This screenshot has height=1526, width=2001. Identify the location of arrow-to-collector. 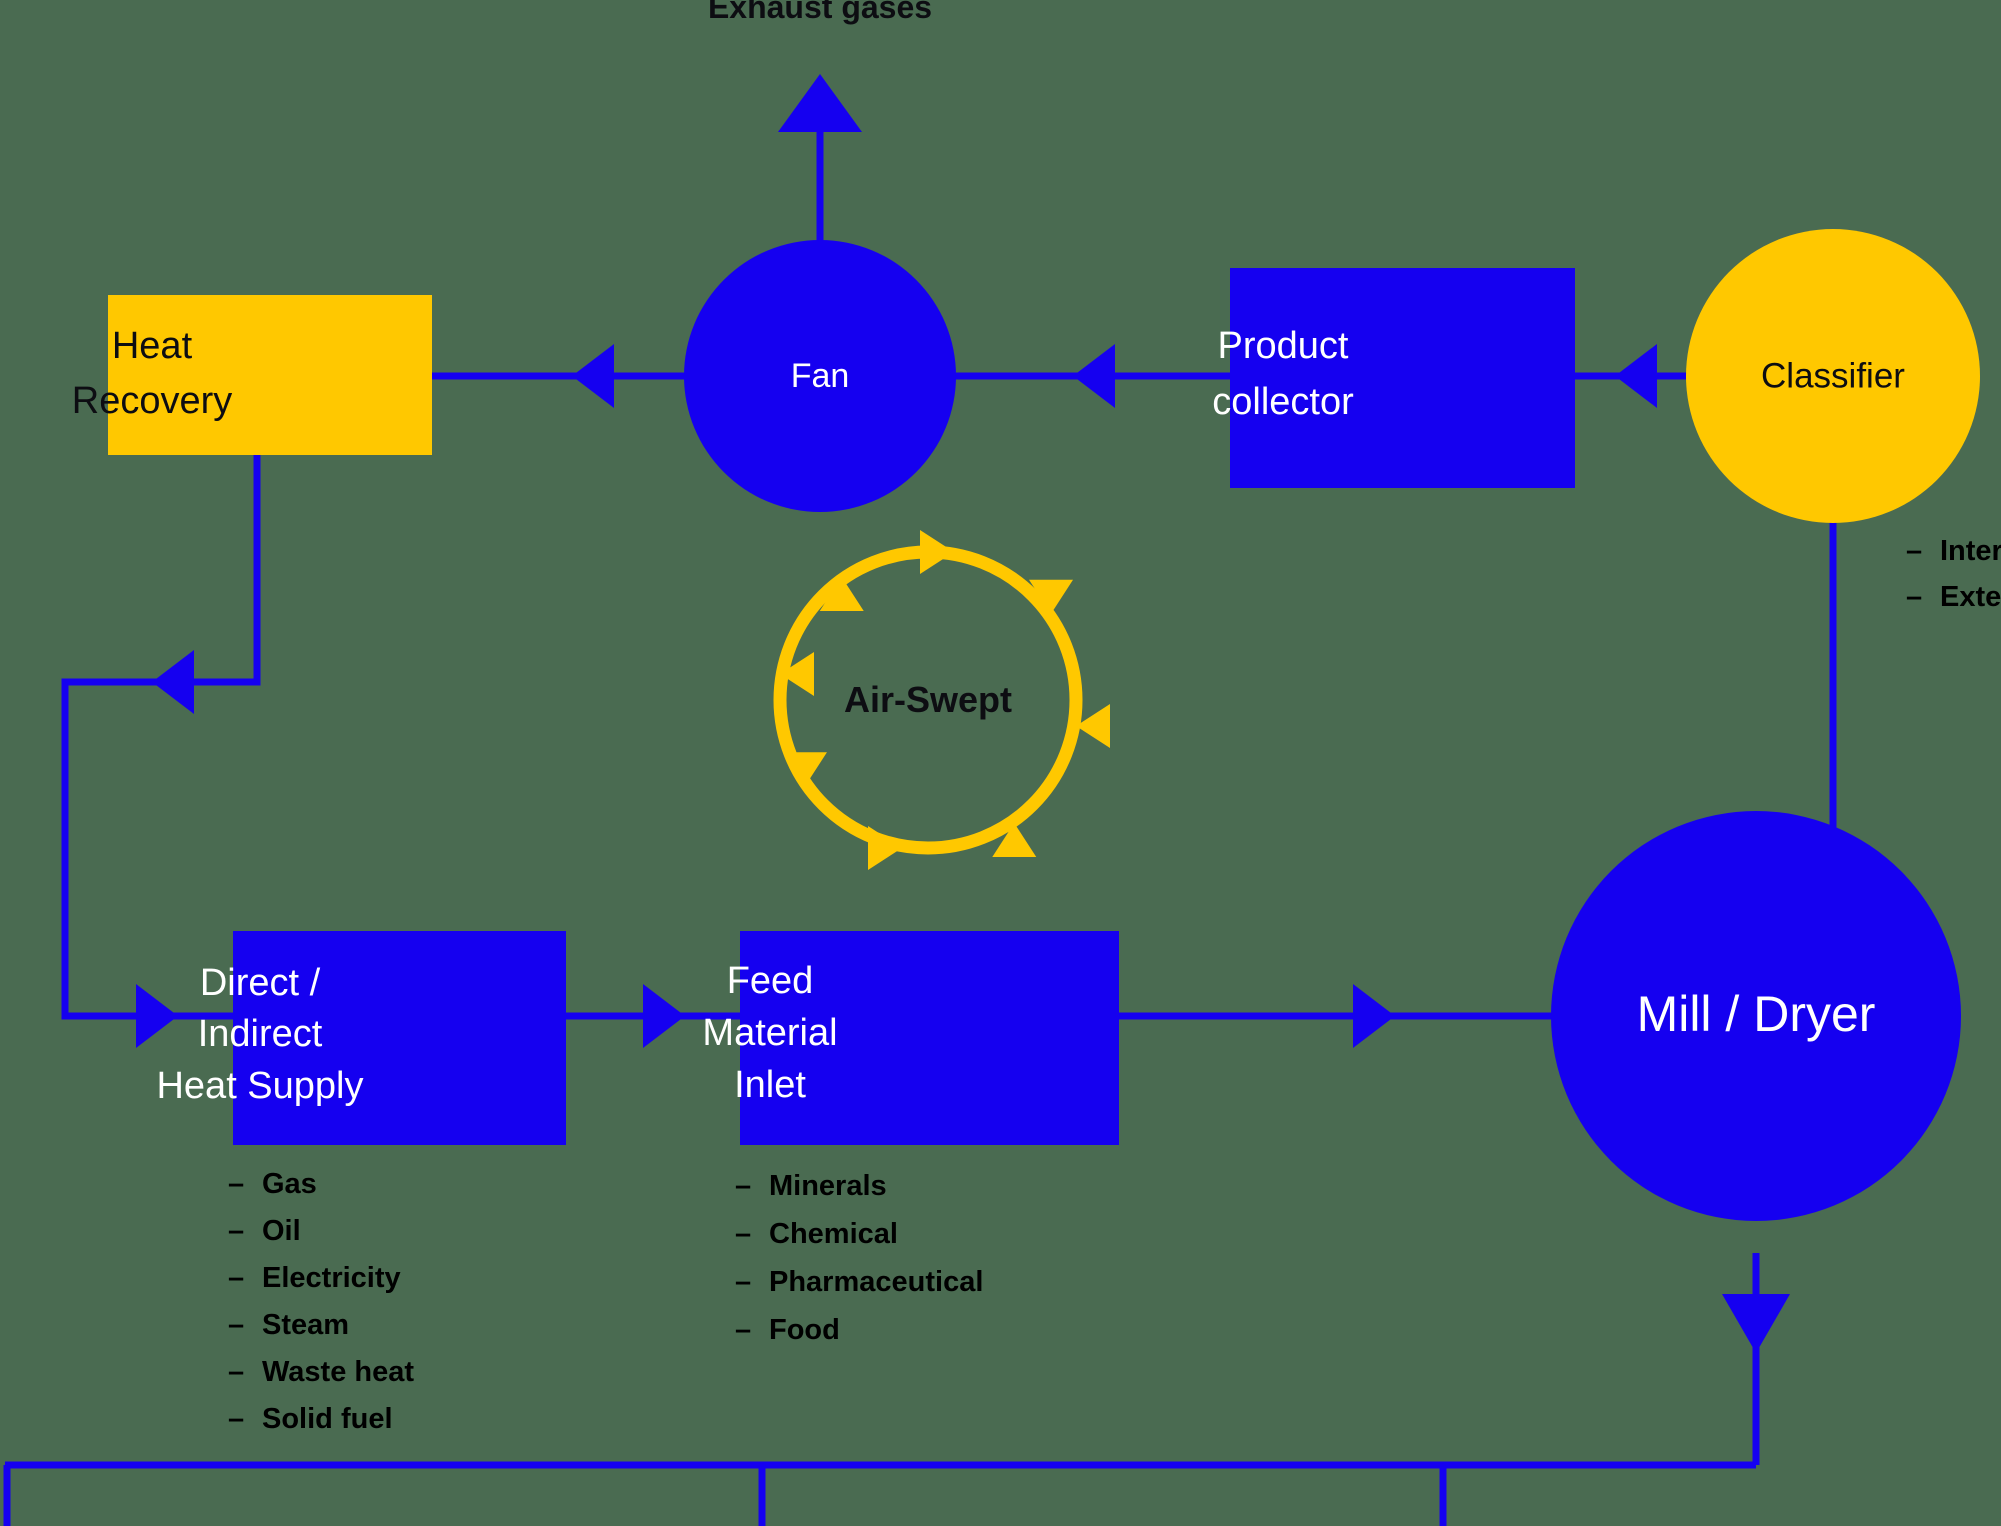
(1636, 376).